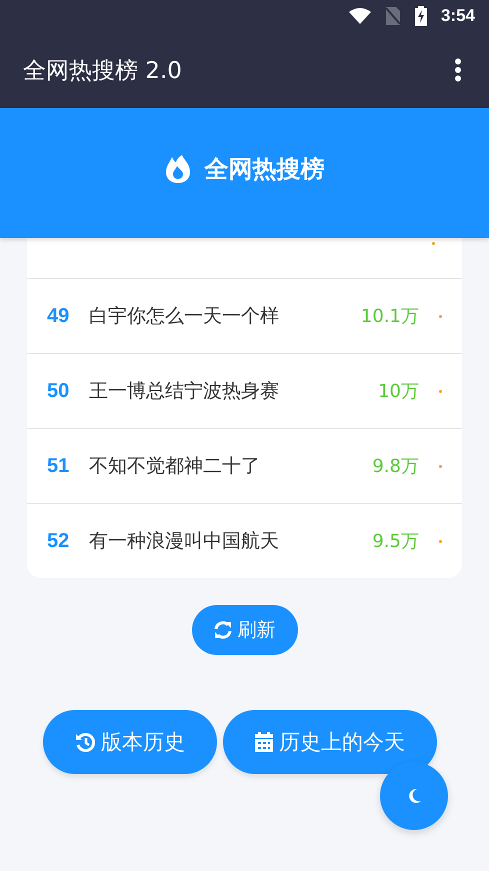 The width and height of the screenshot is (489, 871). Describe the element at coordinates (175, 466) in the screenshot. I see `topic-title: 不知不觉都神二十了` at that location.